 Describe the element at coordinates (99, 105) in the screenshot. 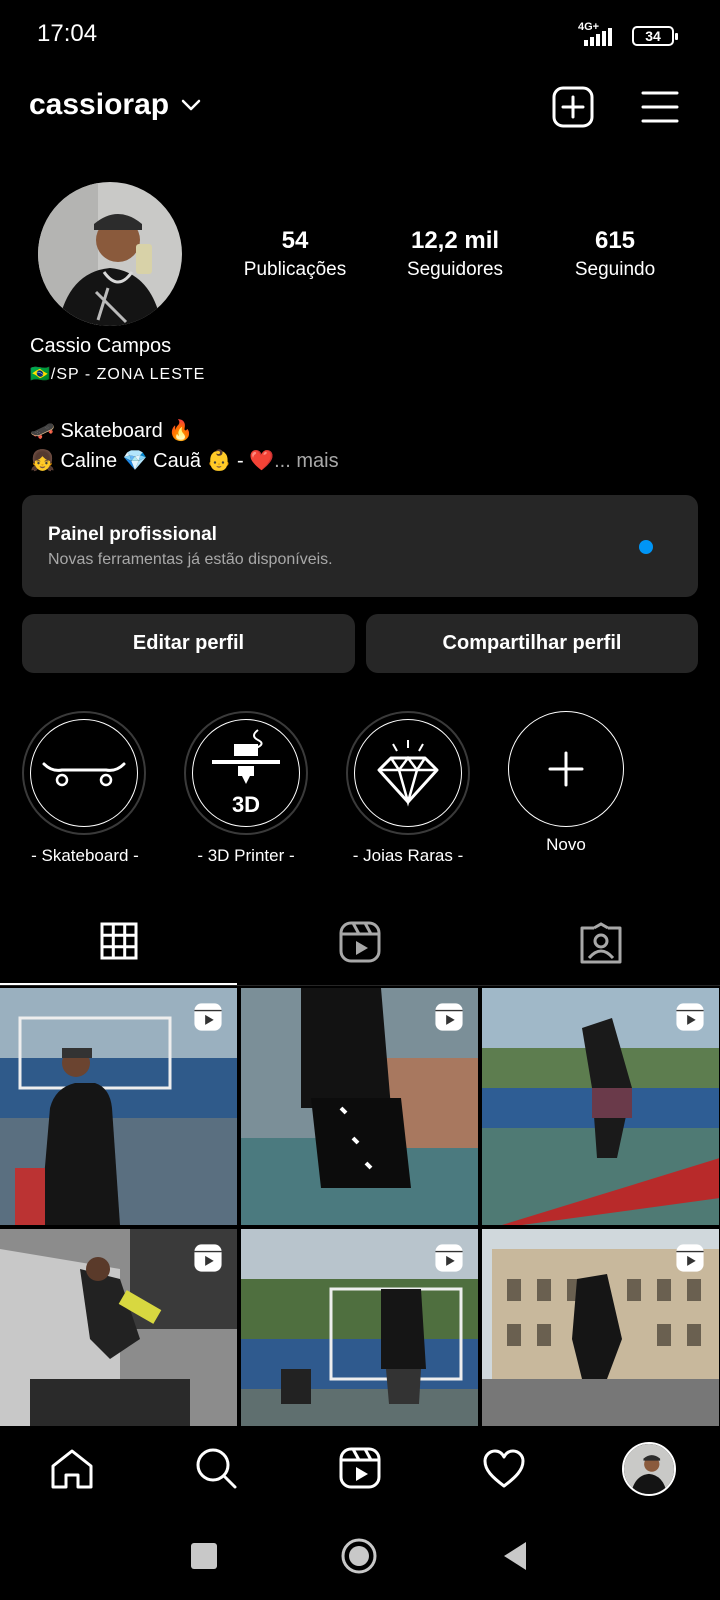

I see `username-switcher: cassiorap` at that location.